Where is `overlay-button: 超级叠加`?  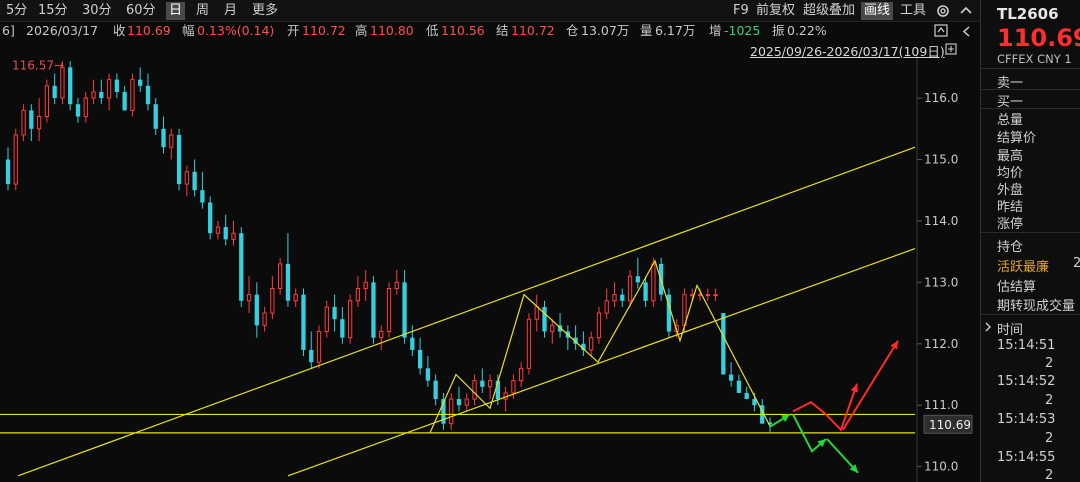 overlay-button: 超级叠加 is located at coordinates (829, 11).